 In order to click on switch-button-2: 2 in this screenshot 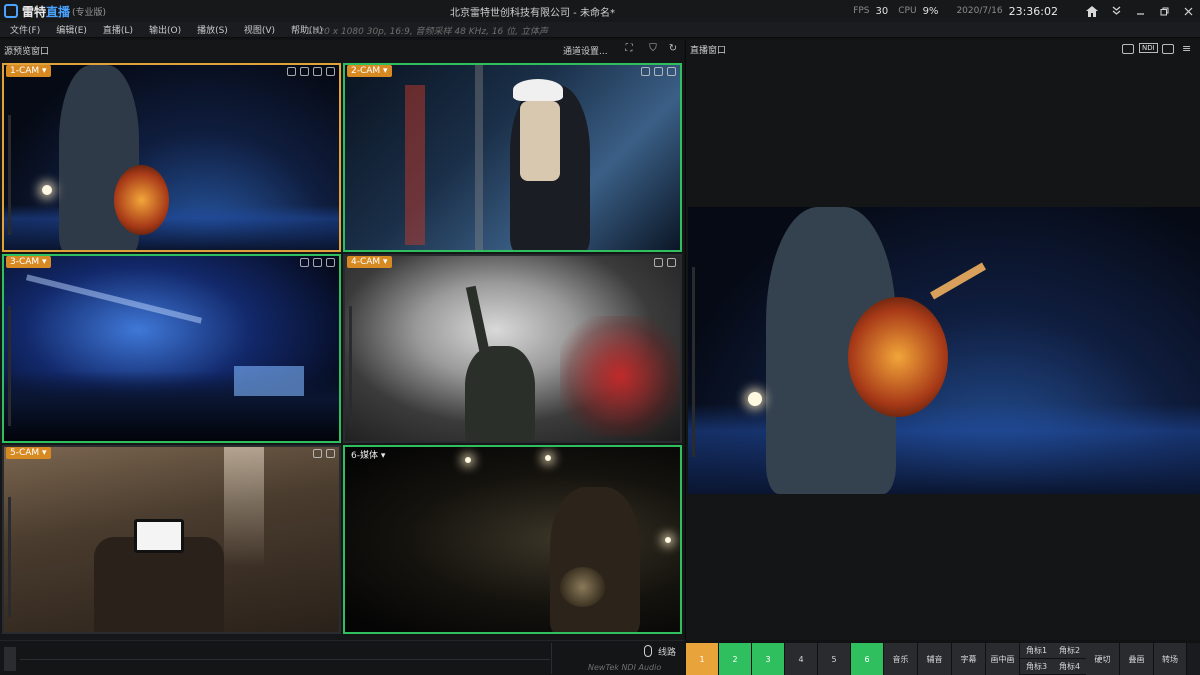, I will do `click(735, 659)`.